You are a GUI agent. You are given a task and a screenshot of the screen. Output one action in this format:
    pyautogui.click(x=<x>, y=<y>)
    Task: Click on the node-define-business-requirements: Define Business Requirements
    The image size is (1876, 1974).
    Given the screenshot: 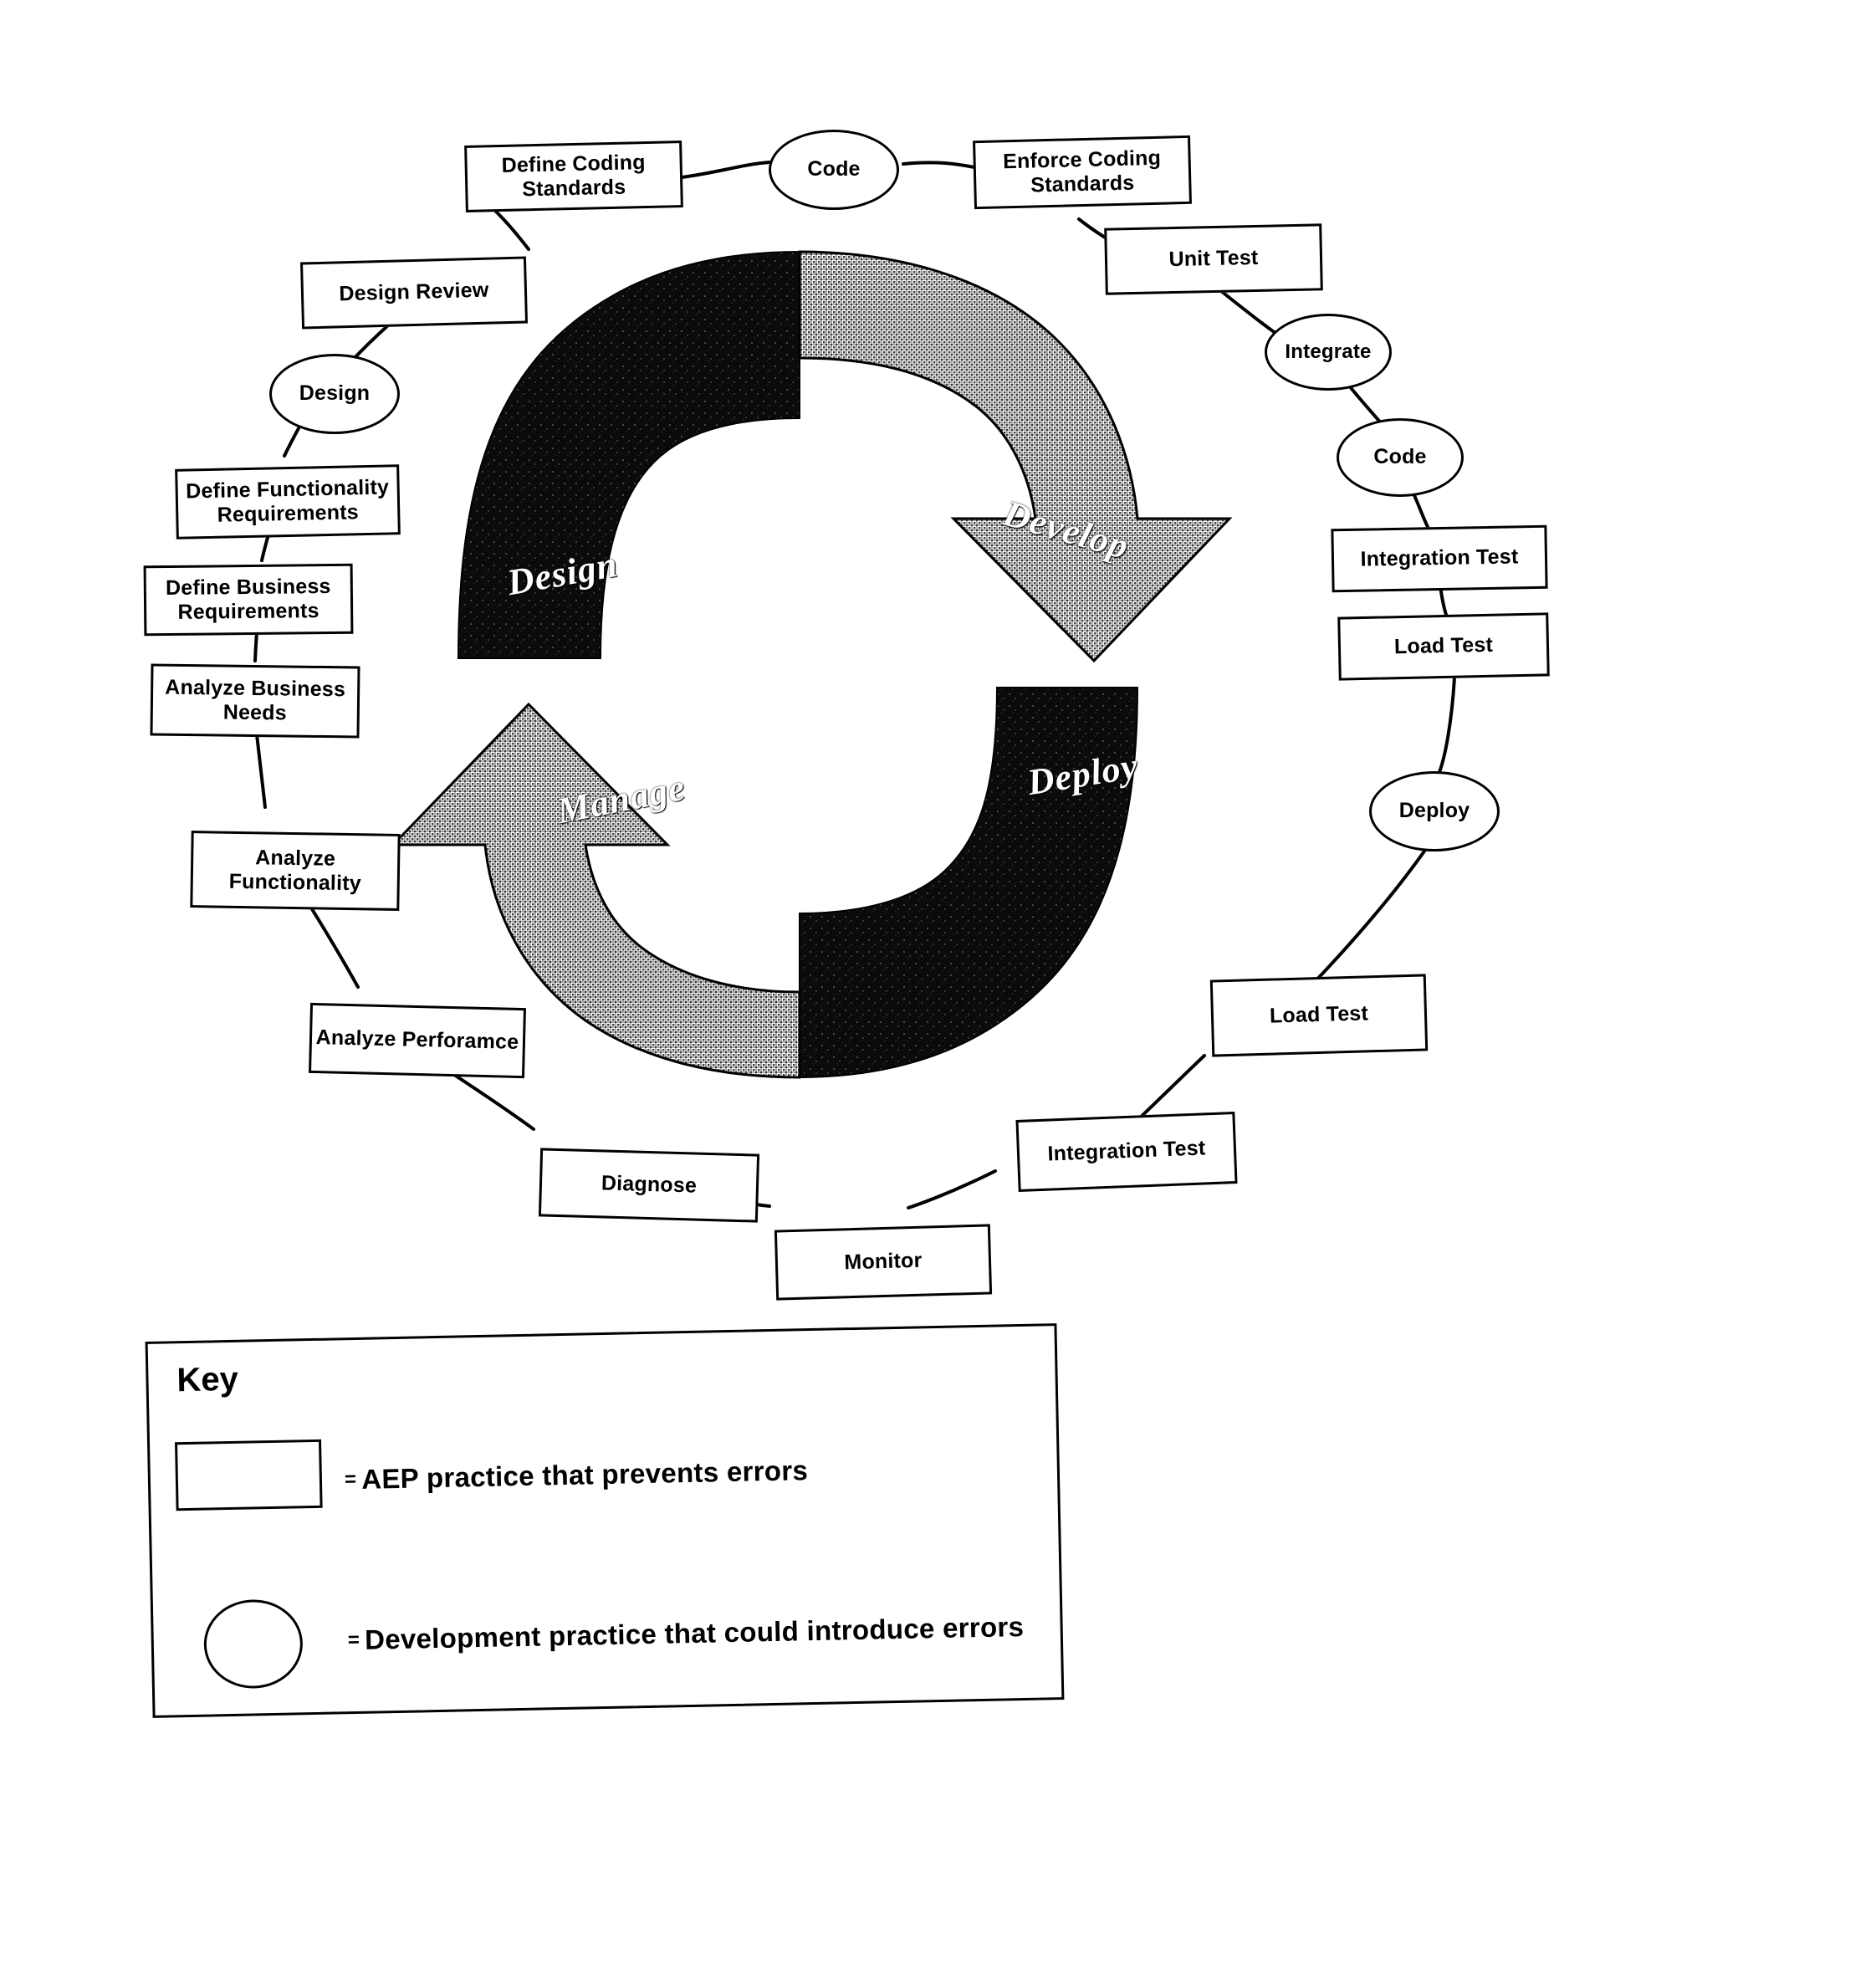 What is the action you would take?
    pyautogui.click(x=248, y=600)
    